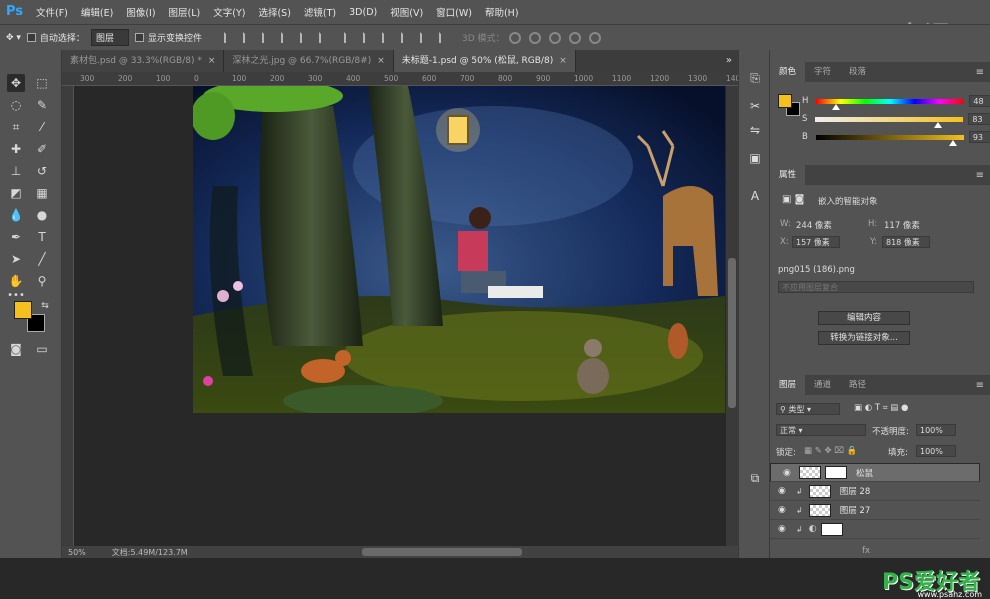 The height and width of the screenshot is (599, 990). What do you see at coordinates (13, 38) in the screenshot?
I see `move-tool-icon: ✥ ▾` at bounding box center [13, 38].